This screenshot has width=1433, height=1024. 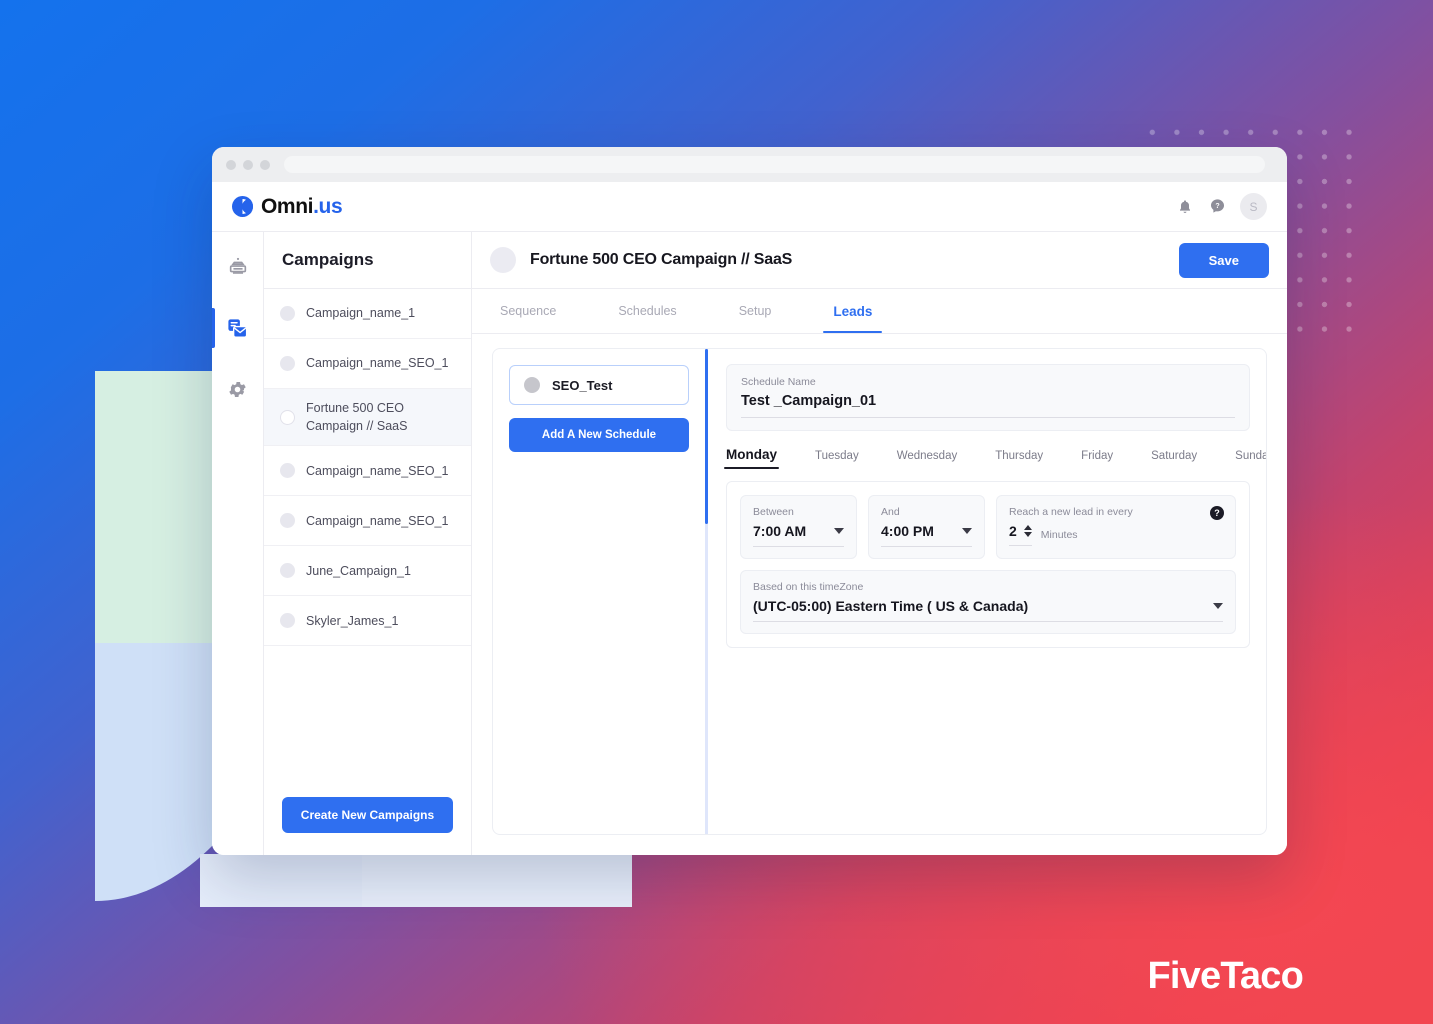 I want to click on window-minimize-dot, so click(x=248, y=164).